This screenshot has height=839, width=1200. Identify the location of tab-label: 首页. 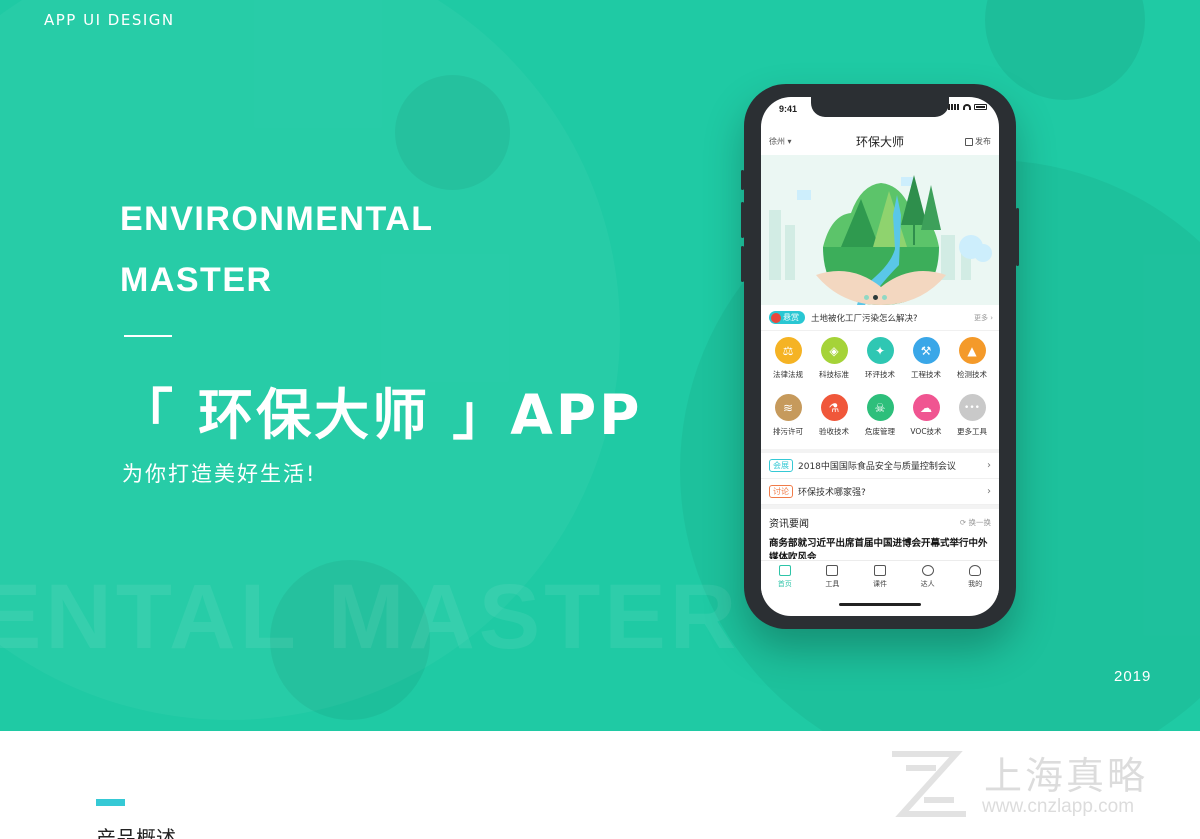
(784, 584).